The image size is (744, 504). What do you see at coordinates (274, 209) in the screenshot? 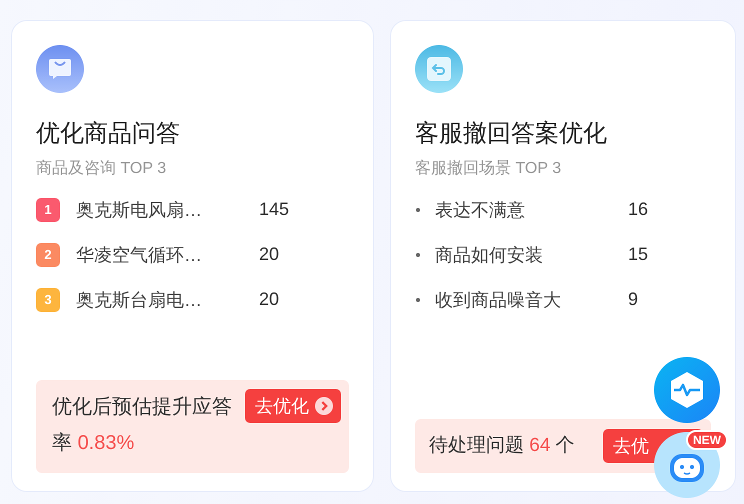
I see `item-count: 145` at bounding box center [274, 209].